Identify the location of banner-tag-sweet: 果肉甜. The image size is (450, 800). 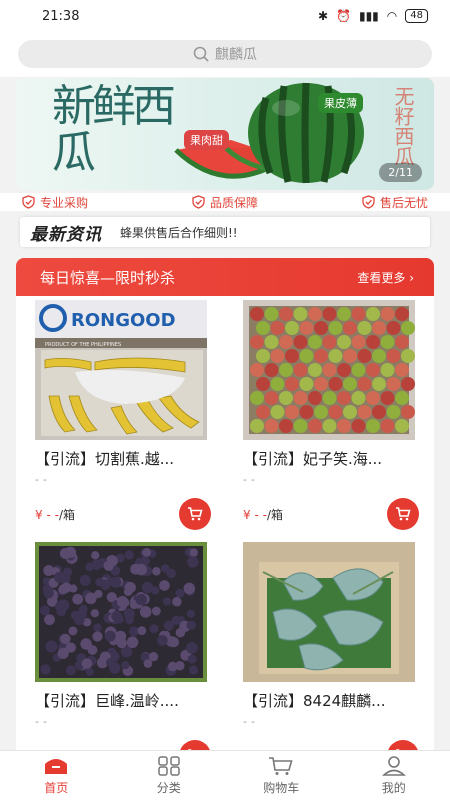
(206, 140).